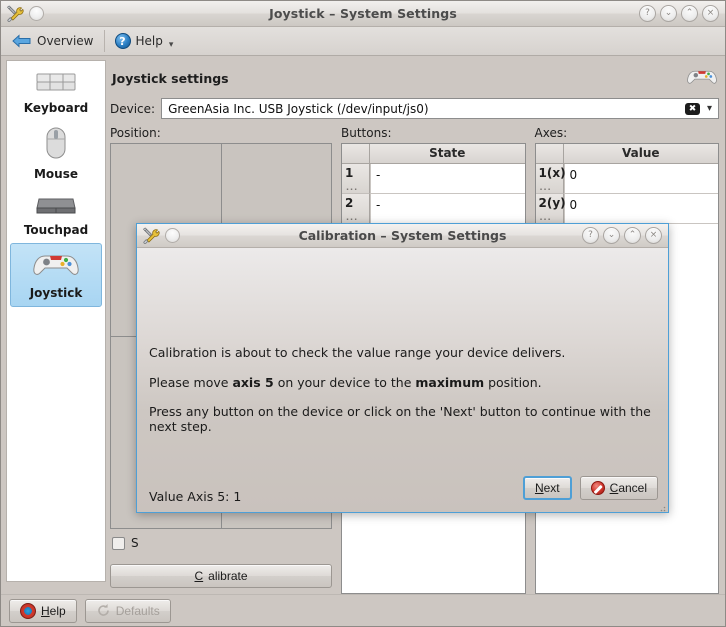  What do you see at coordinates (56, 144) in the screenshot?
I see `mouse-icon` at bounding box center [56, 144].